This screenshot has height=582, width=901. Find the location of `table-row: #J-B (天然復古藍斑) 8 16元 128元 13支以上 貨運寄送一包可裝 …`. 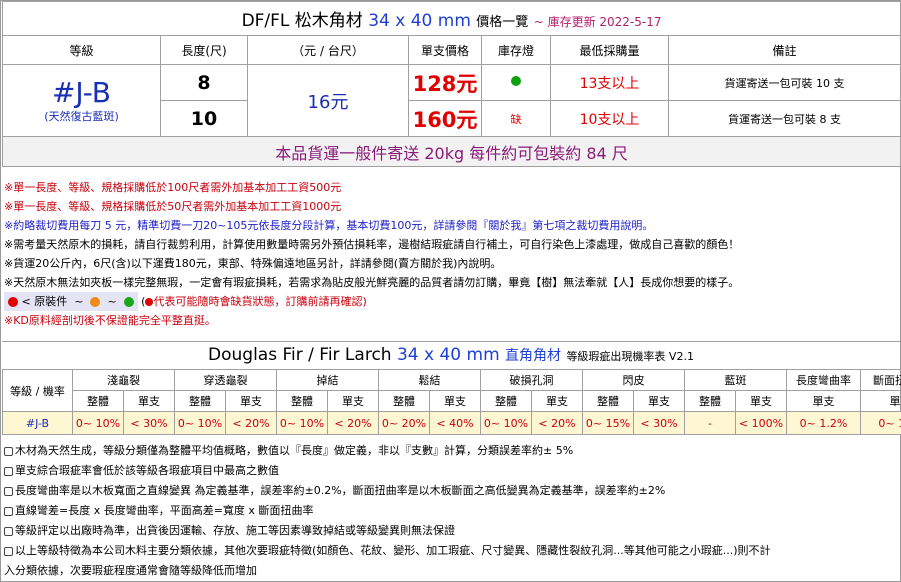

table-row: #J-B (天然復古藍斑) 8 16元 128元 13支以上 貨運寄送一包可裝 … is located at coordinates (451, 100).